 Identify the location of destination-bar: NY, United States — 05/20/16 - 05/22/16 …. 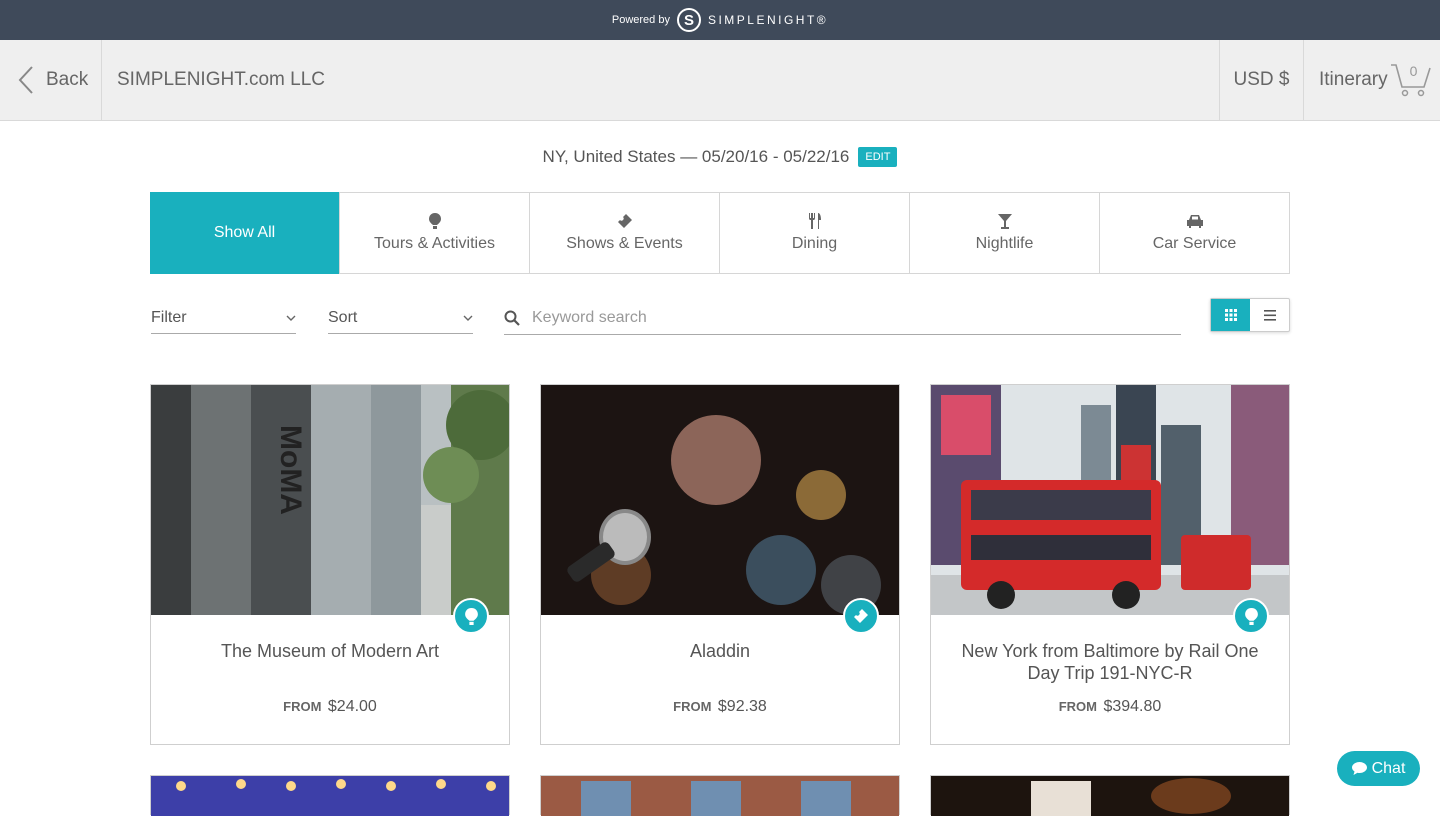
(720, 157).